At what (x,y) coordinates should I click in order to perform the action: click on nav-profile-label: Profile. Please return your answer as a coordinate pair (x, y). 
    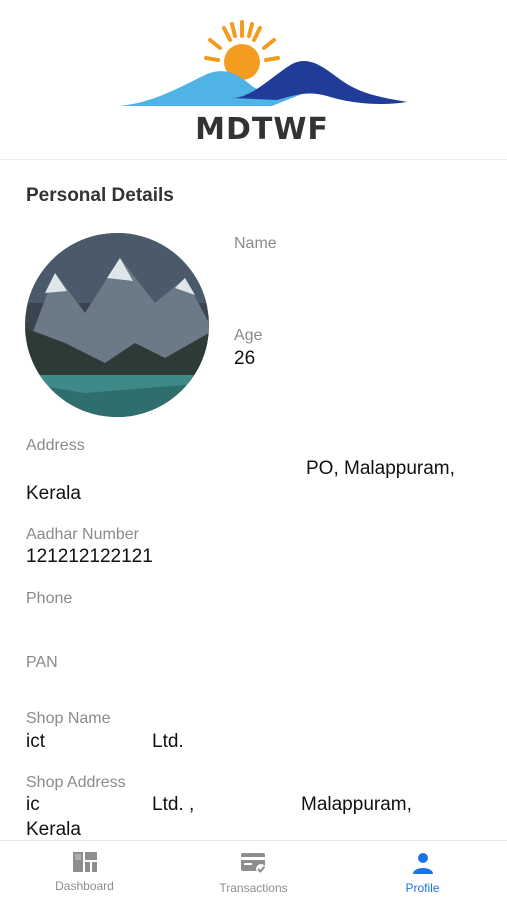
    Looking at the image, I should click on (422, 888).